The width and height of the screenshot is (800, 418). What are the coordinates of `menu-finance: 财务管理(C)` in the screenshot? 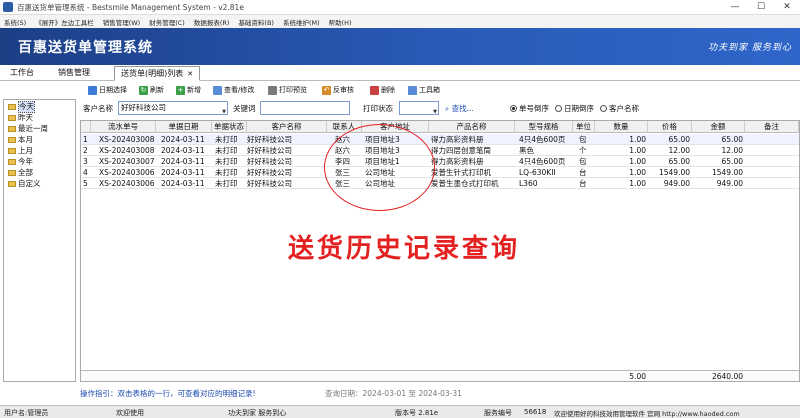 It's located at (167, 22).